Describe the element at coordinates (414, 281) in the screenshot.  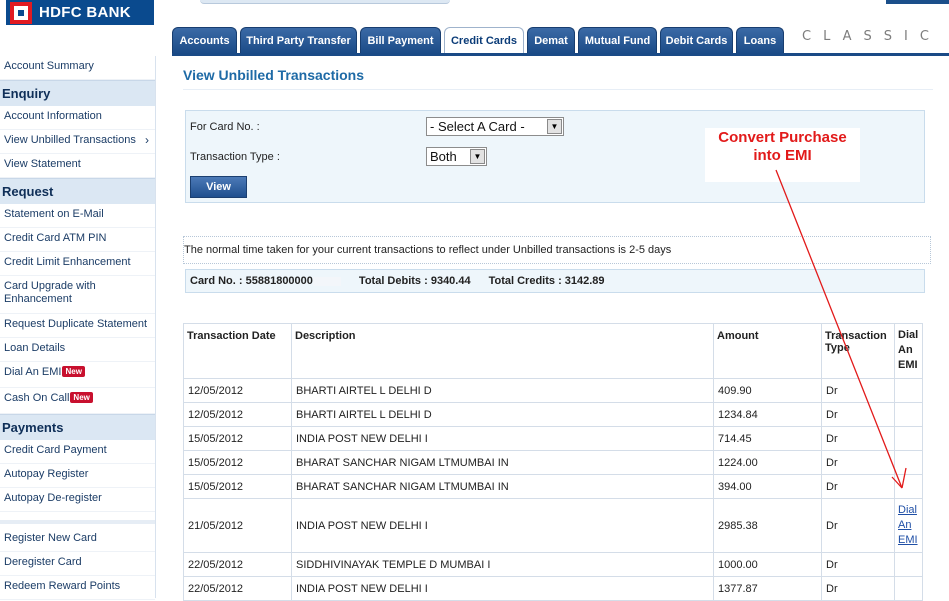
I see `total-debits: Total Debits : 9340.44` at that location.